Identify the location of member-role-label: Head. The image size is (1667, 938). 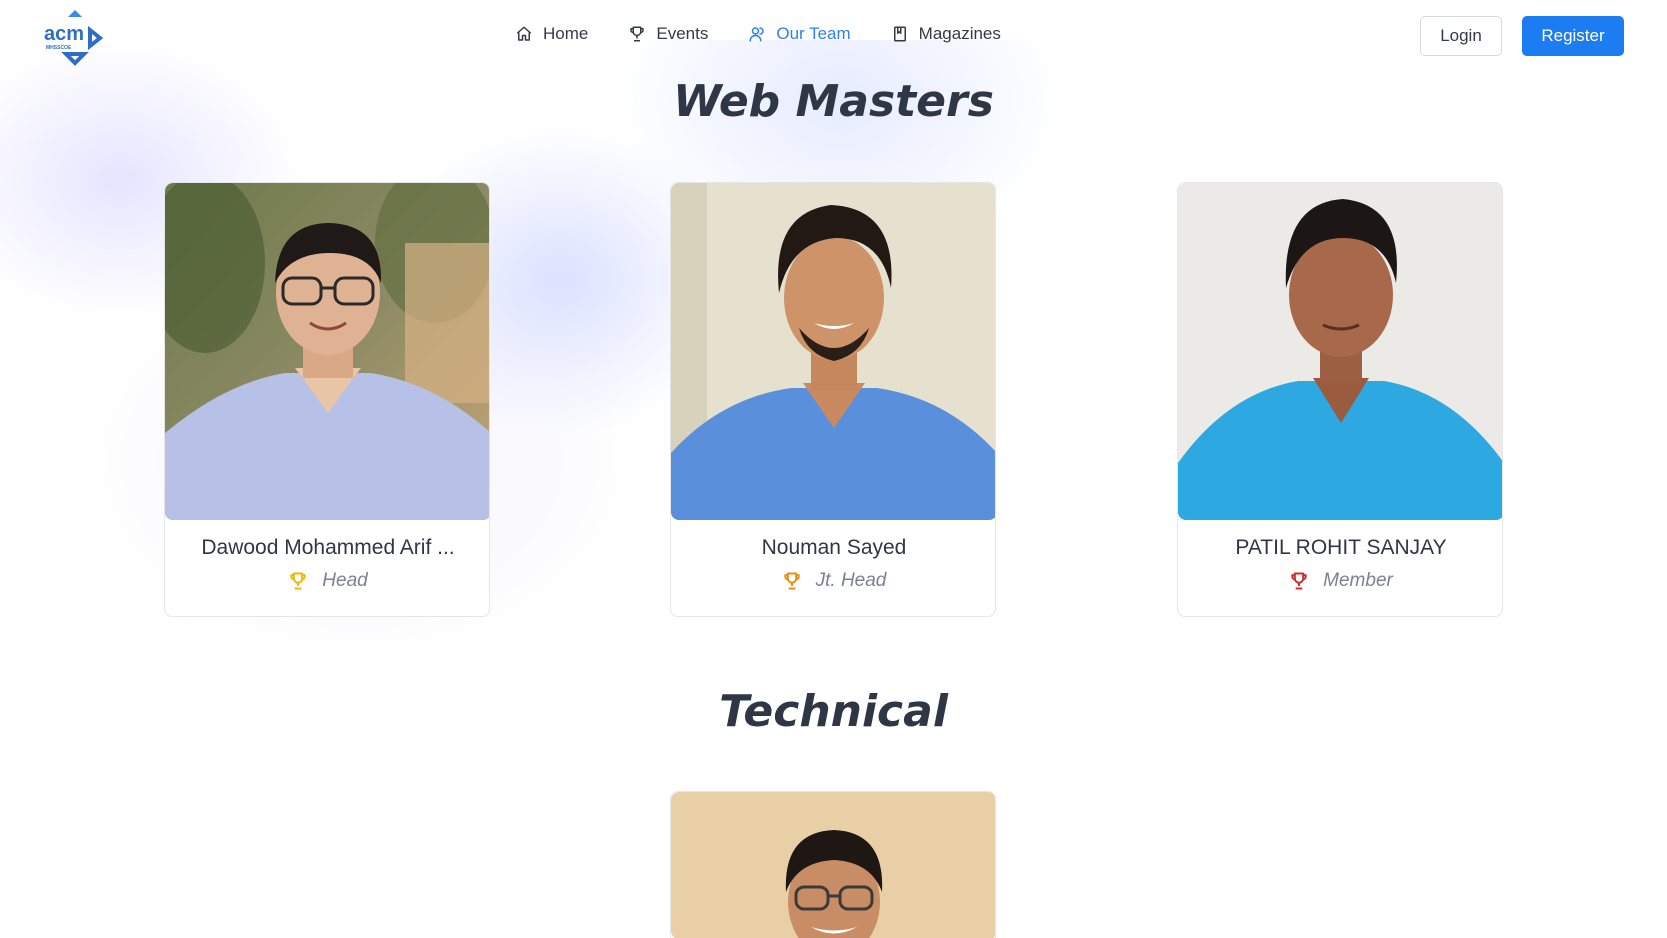
(345, 580).